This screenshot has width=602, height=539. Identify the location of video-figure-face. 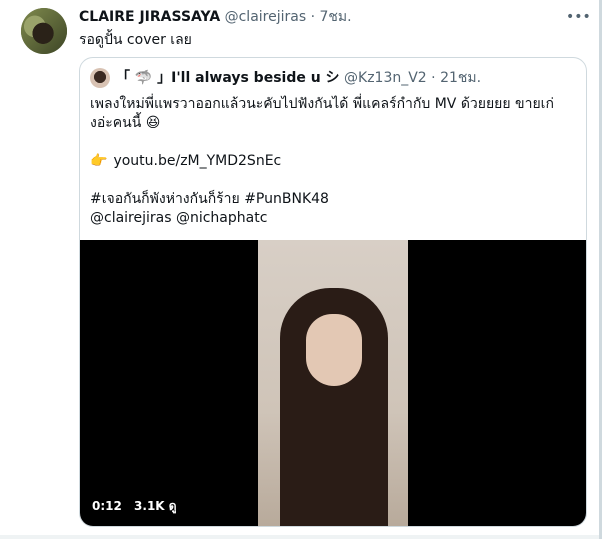
(334, 350).